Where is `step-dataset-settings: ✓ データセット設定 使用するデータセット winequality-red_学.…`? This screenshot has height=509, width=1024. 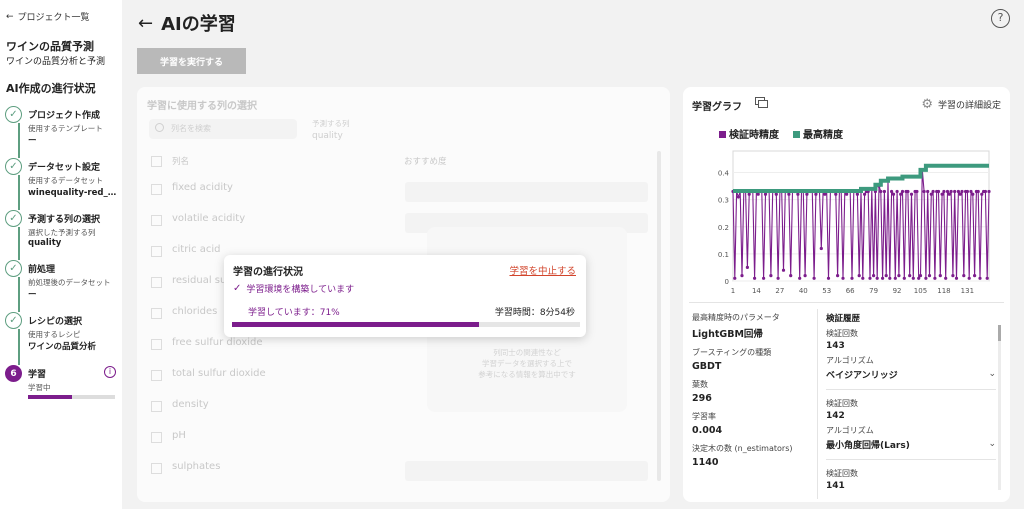
step-dataset-settings: ✓ データセット設定 使用するデータセット winequality-red_学.… is located at coordinates (64, 184).